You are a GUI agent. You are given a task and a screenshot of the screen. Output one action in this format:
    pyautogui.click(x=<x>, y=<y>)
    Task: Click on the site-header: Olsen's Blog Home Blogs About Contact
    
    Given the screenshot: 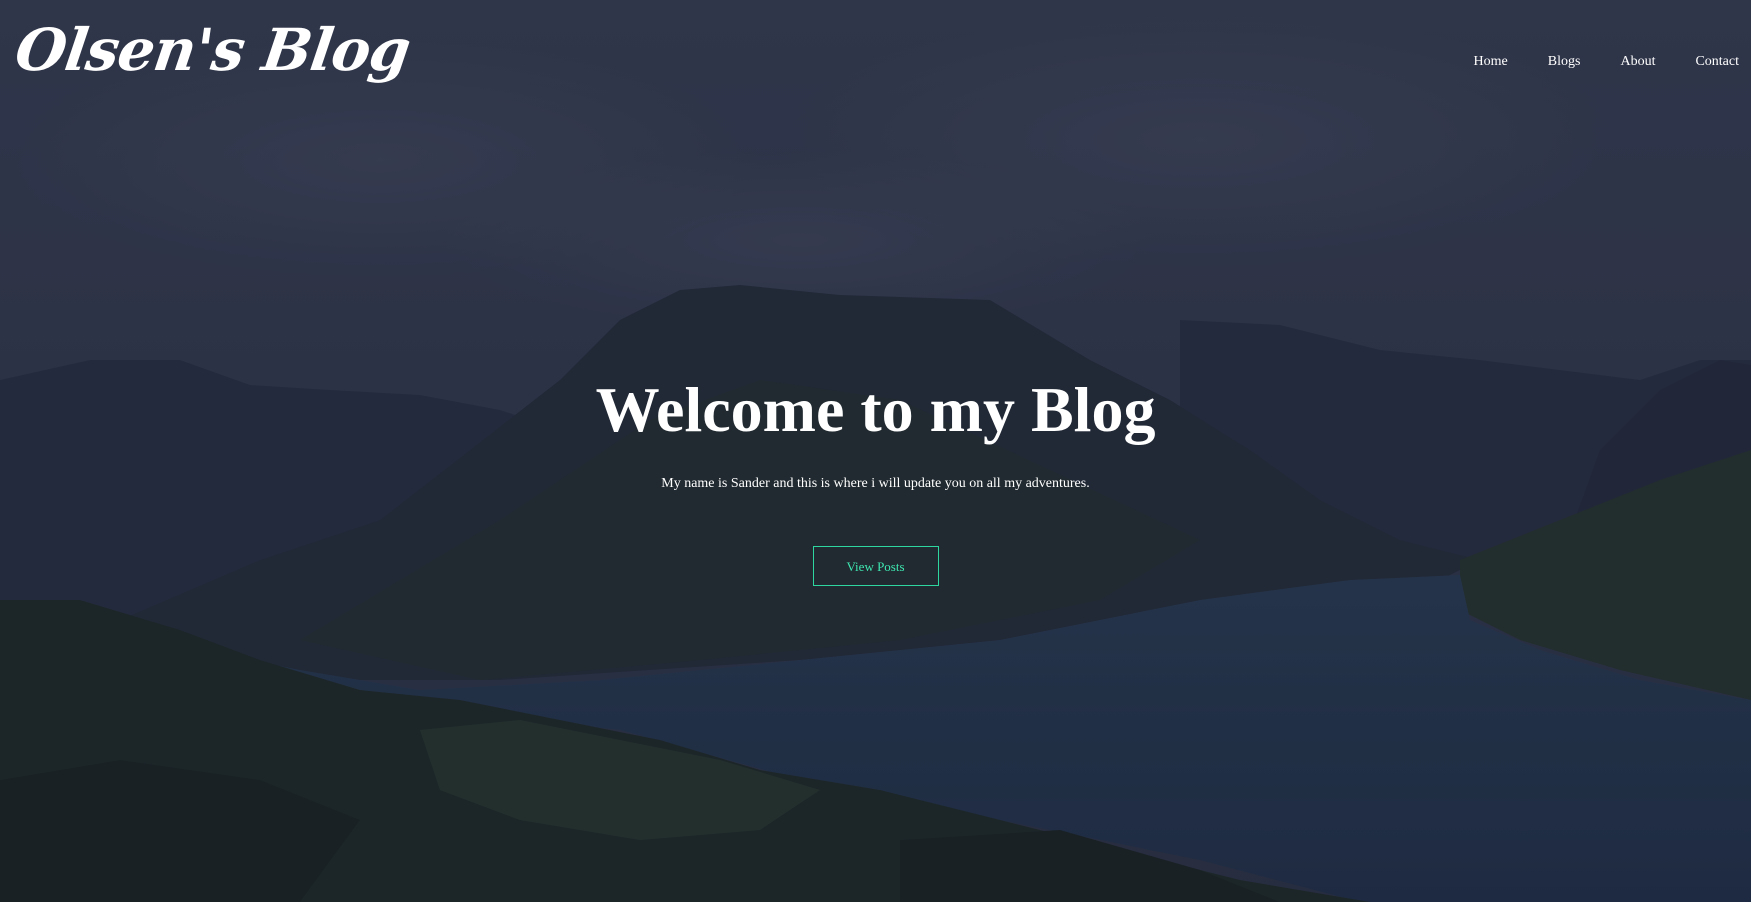 What is the action you would take?
    pyautogui.click(x=875, y=60)
    